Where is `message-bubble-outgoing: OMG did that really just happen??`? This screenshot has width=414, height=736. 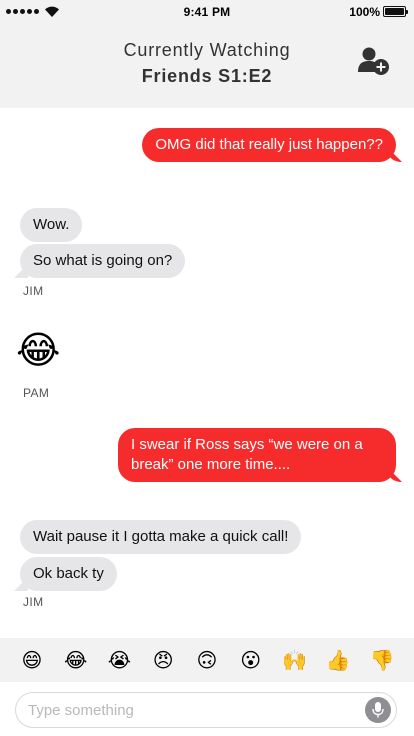
message-bubble-outgoing: OMG did that really just happen?? is located at coordinates (269, 145).